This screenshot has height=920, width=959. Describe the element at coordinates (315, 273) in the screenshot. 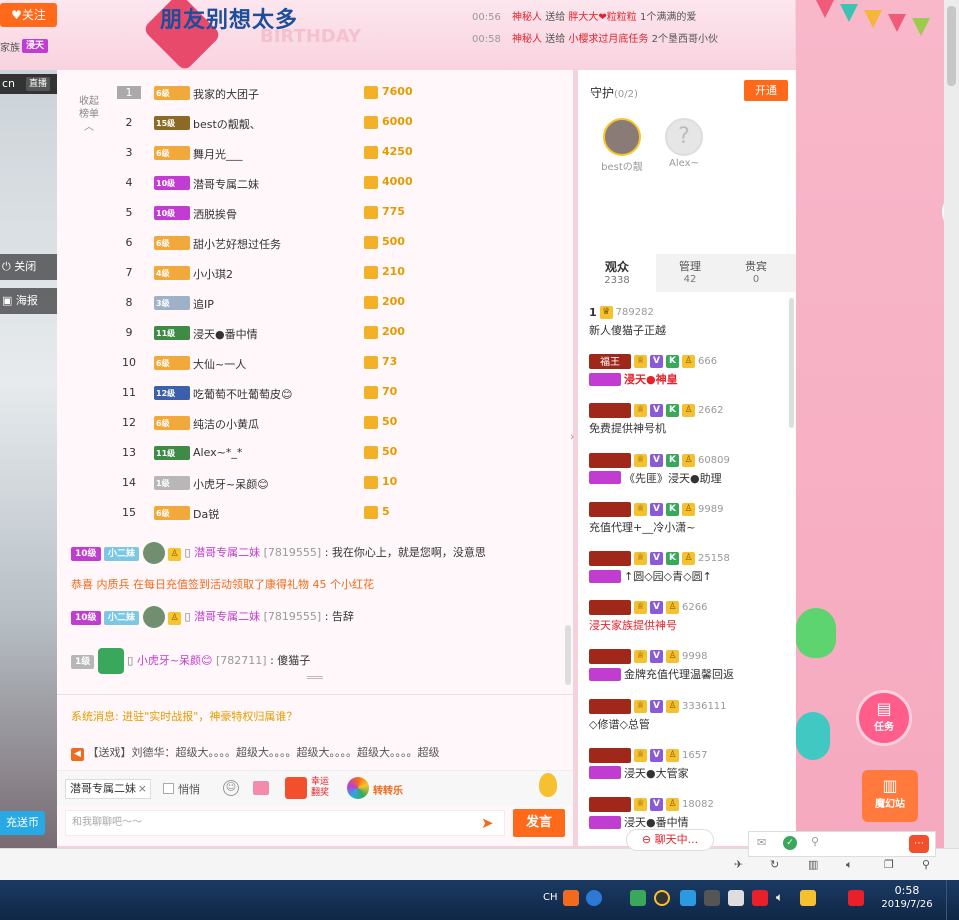

I see `rank-row: 7 4级 小小琪2 210` at that location.